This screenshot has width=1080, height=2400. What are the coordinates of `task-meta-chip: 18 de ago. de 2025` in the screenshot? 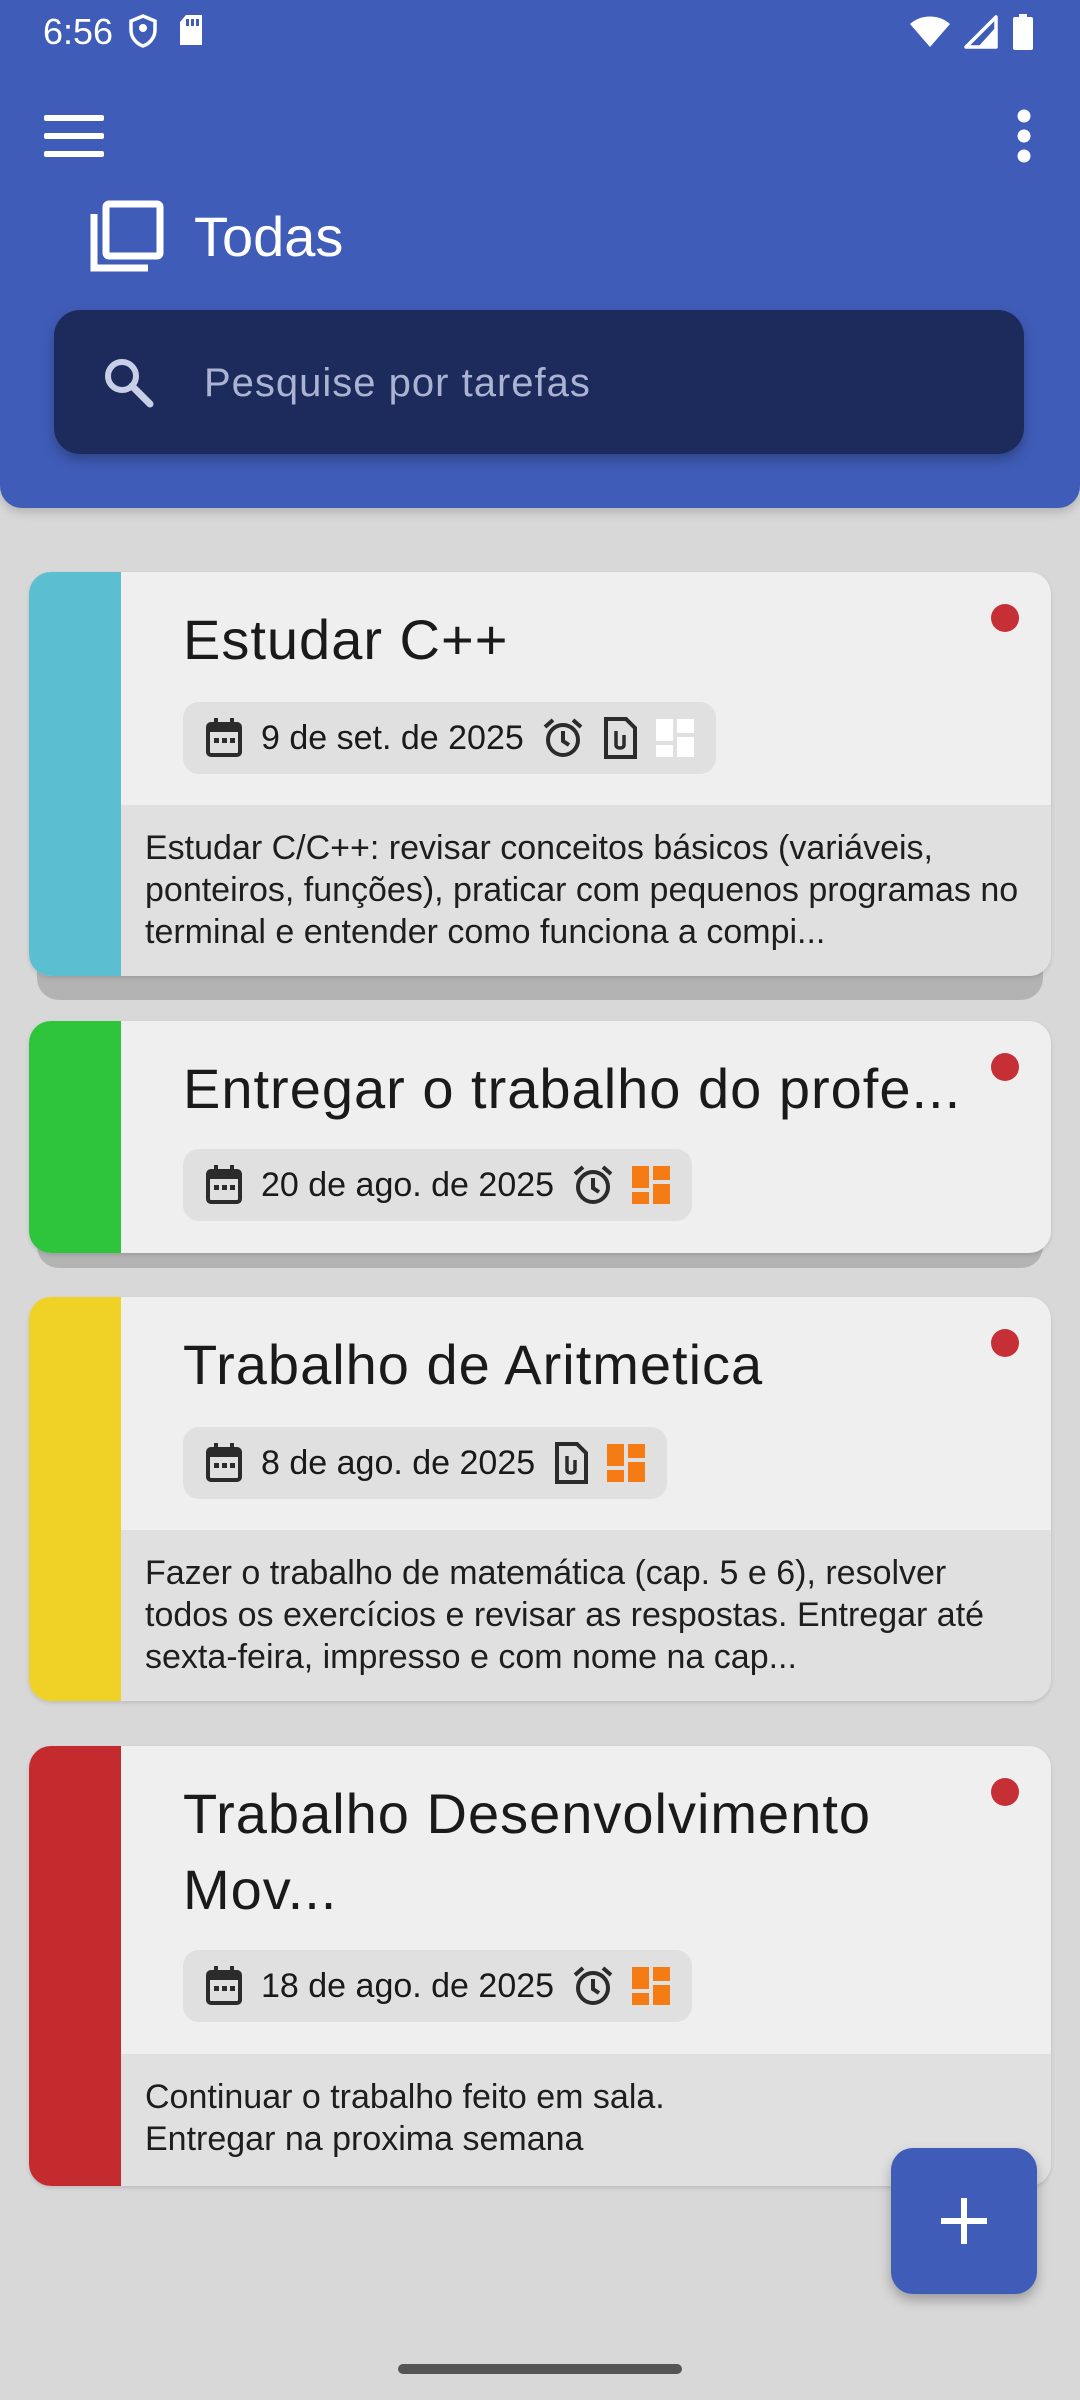 It's located at (438, 1986).